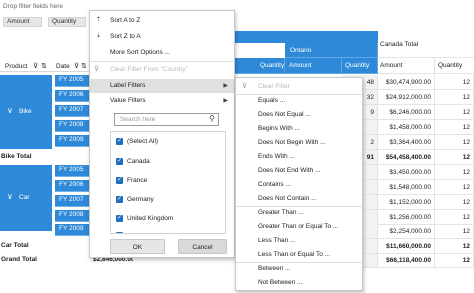 The image size is (474, 293). Describe the element at coordinates (166, 119) in the screenshot. I see `search-field: Search here ⚲` at that location.